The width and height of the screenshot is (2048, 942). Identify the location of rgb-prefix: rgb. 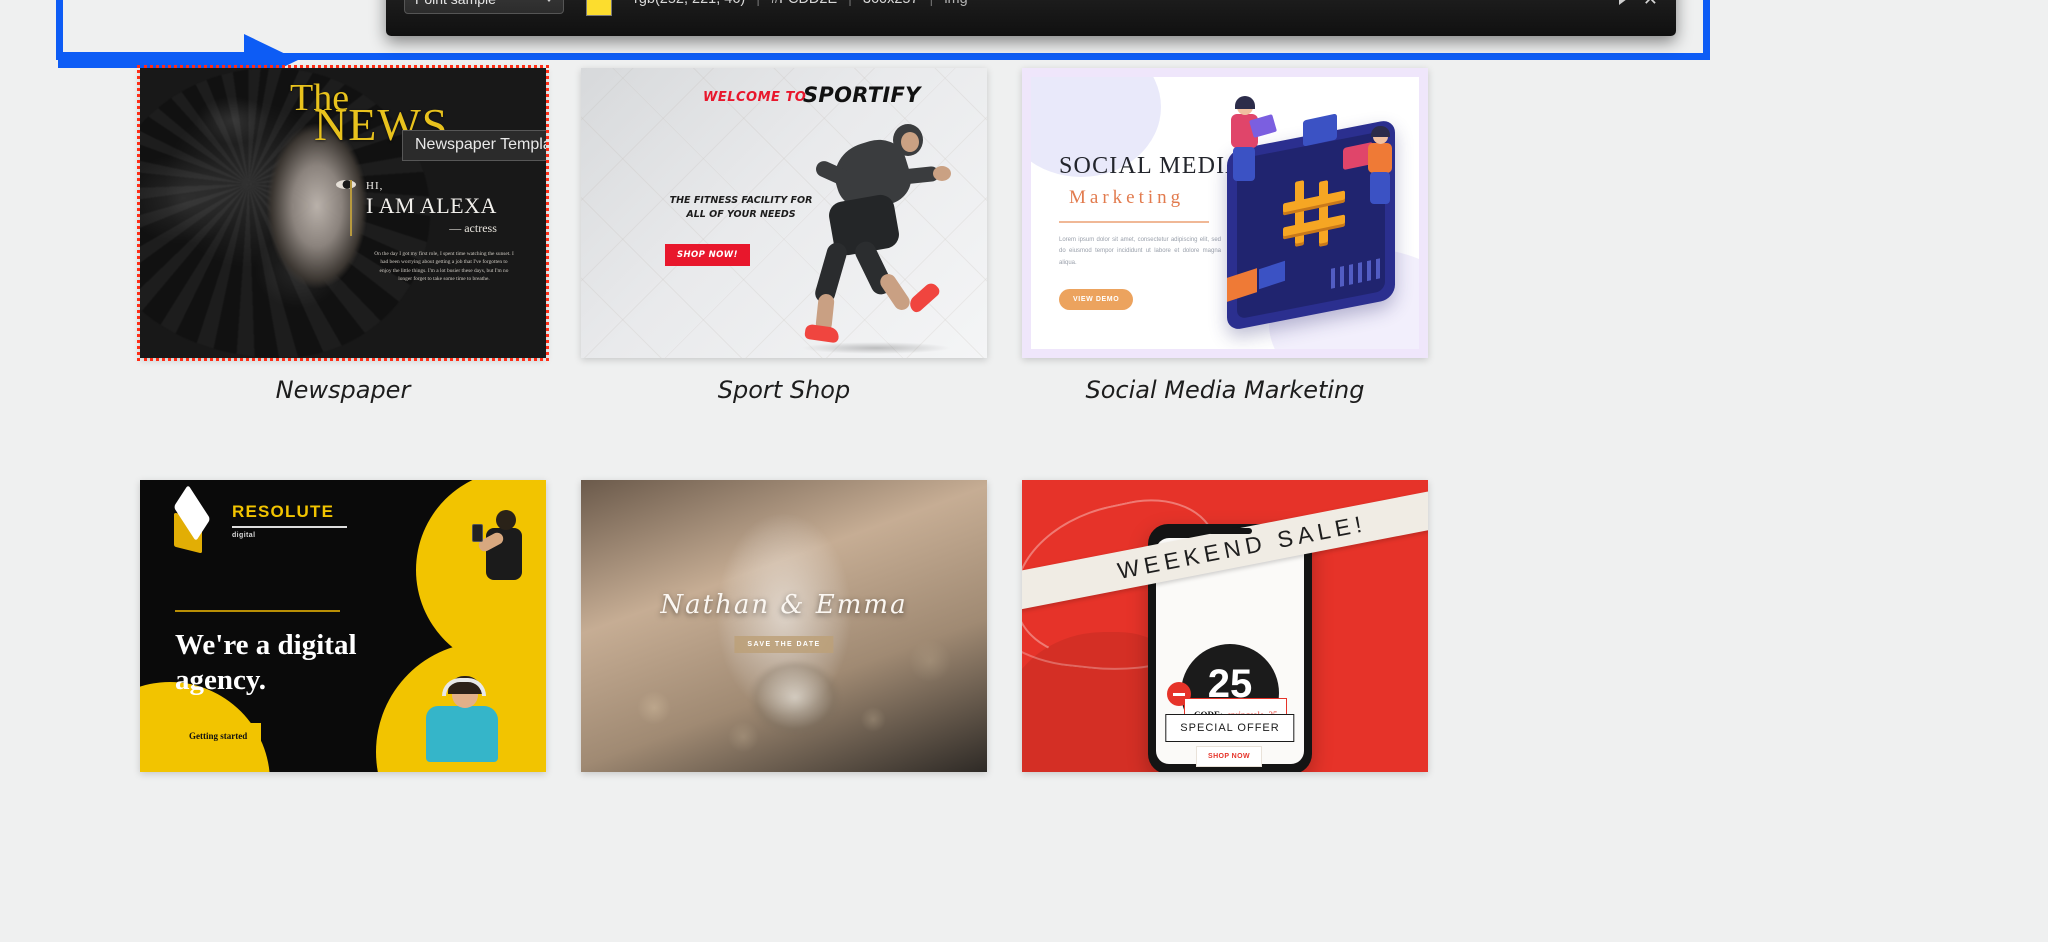
(644, 3).